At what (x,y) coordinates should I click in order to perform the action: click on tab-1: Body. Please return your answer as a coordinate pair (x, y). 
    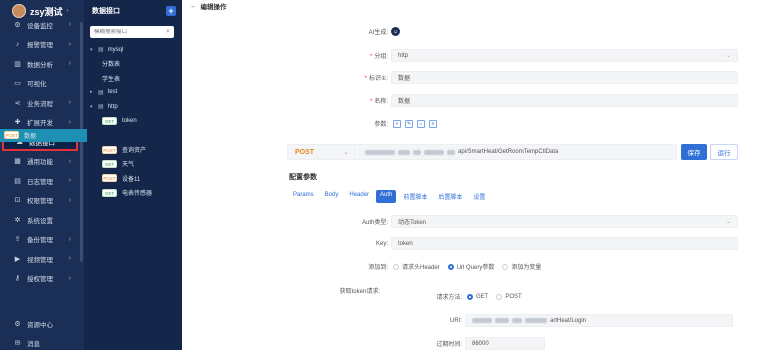
    Looking at the image, I should click on (332, 196).